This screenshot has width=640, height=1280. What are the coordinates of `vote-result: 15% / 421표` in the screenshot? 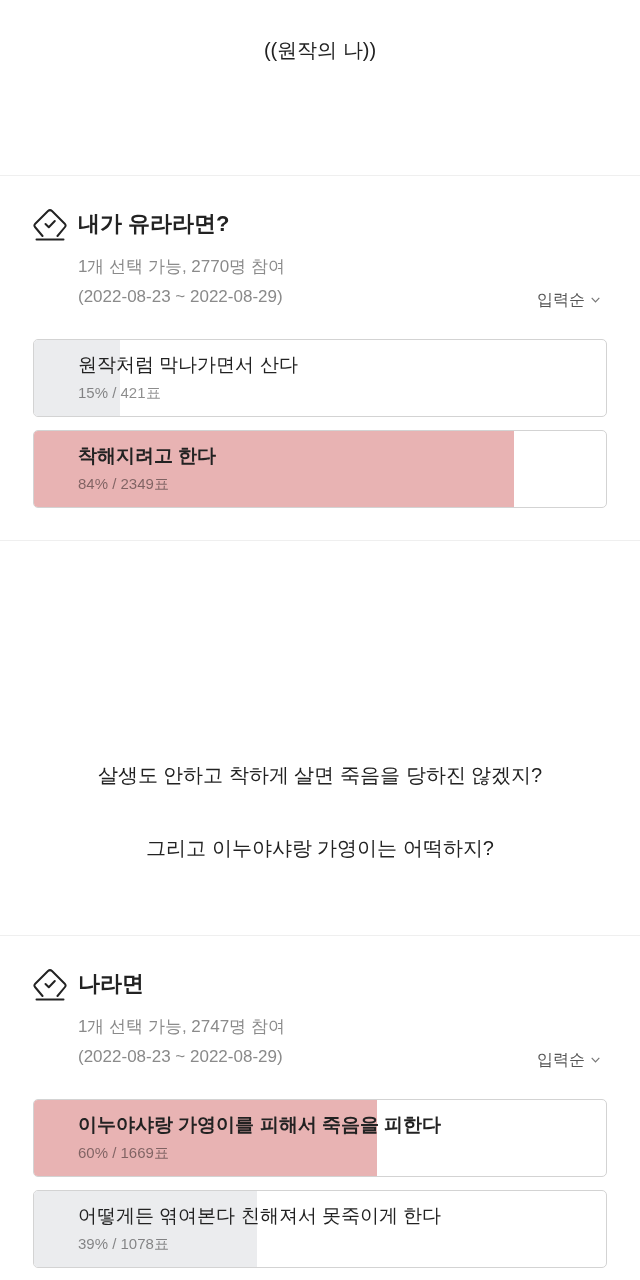 It's located at (120, 393).